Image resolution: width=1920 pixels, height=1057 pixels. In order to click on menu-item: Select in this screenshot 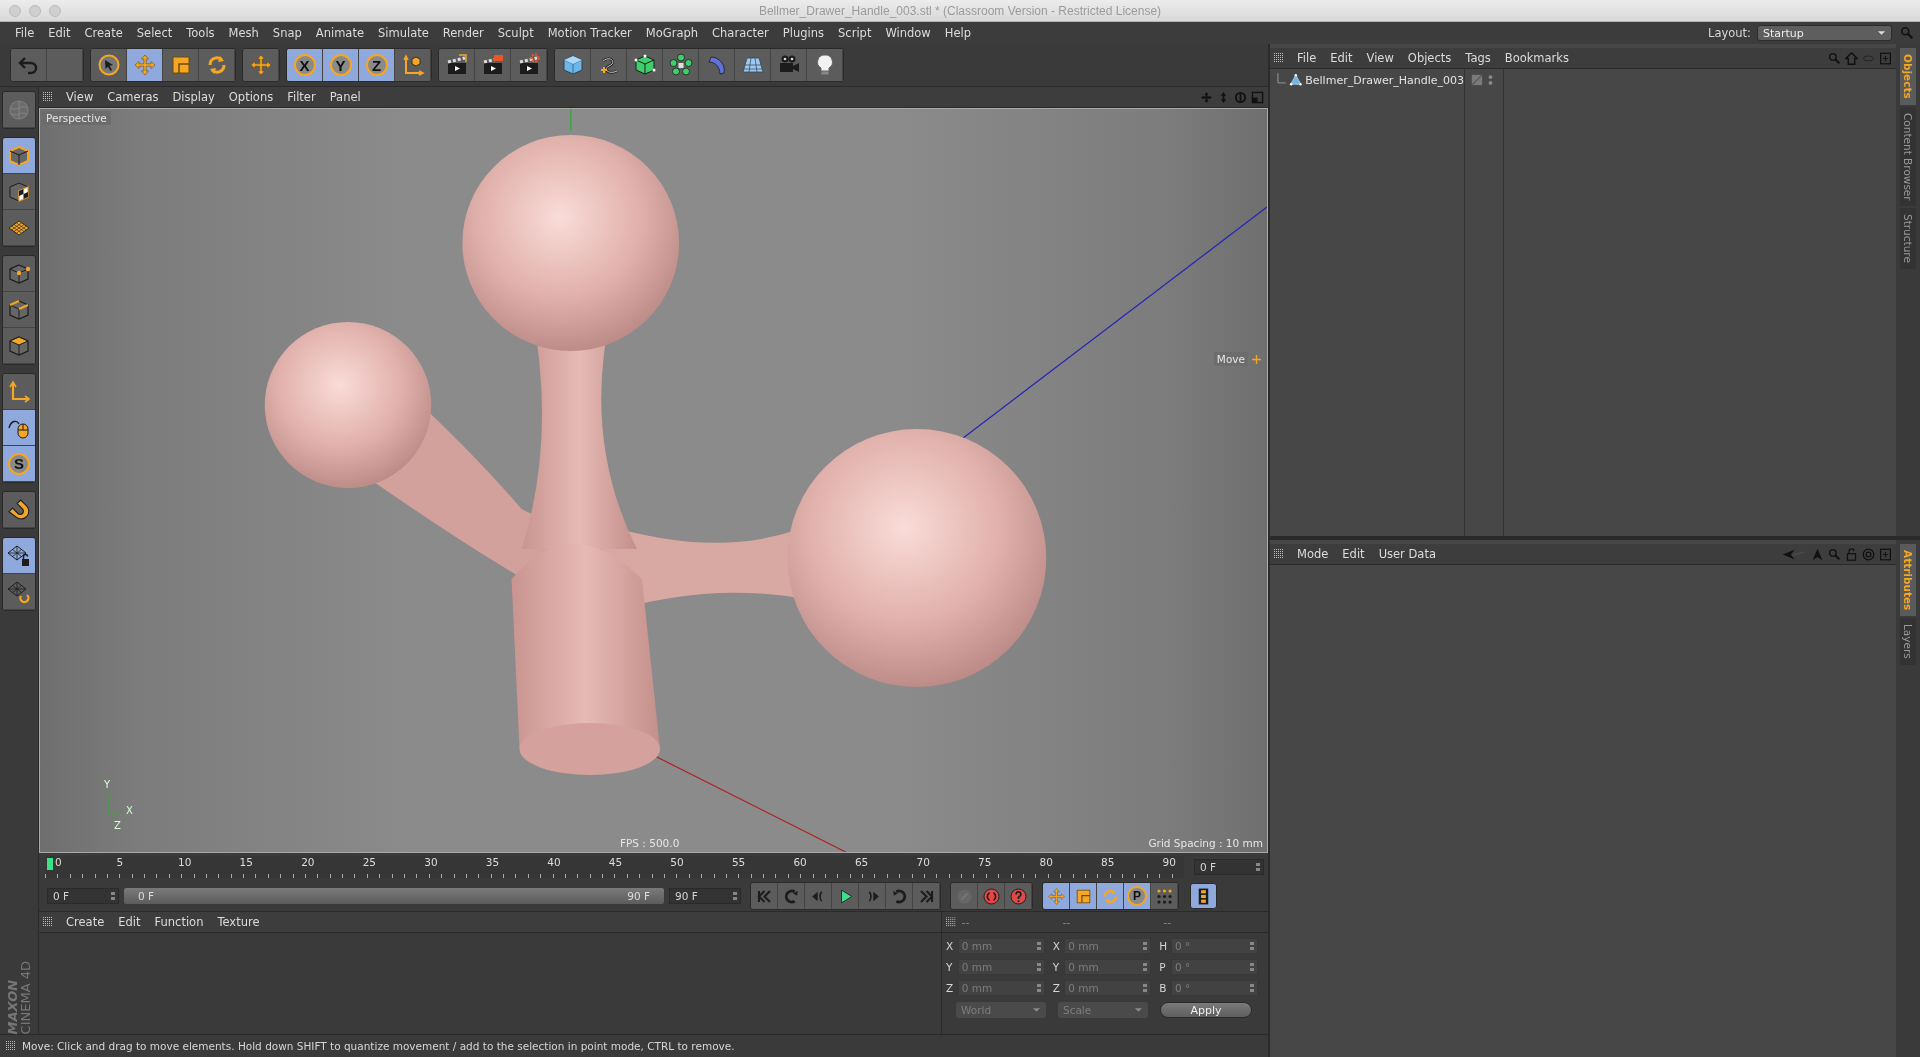, I will do `click(154, 33)`.